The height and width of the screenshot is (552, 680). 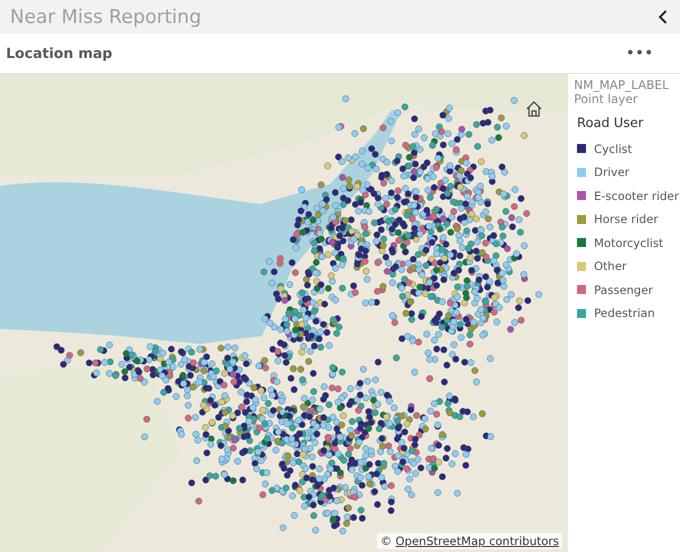 What do you see at coordinates (636, 195) in the screenshot?
I see `legend-label: E-scooter rider` at bounding box center [636, 195].